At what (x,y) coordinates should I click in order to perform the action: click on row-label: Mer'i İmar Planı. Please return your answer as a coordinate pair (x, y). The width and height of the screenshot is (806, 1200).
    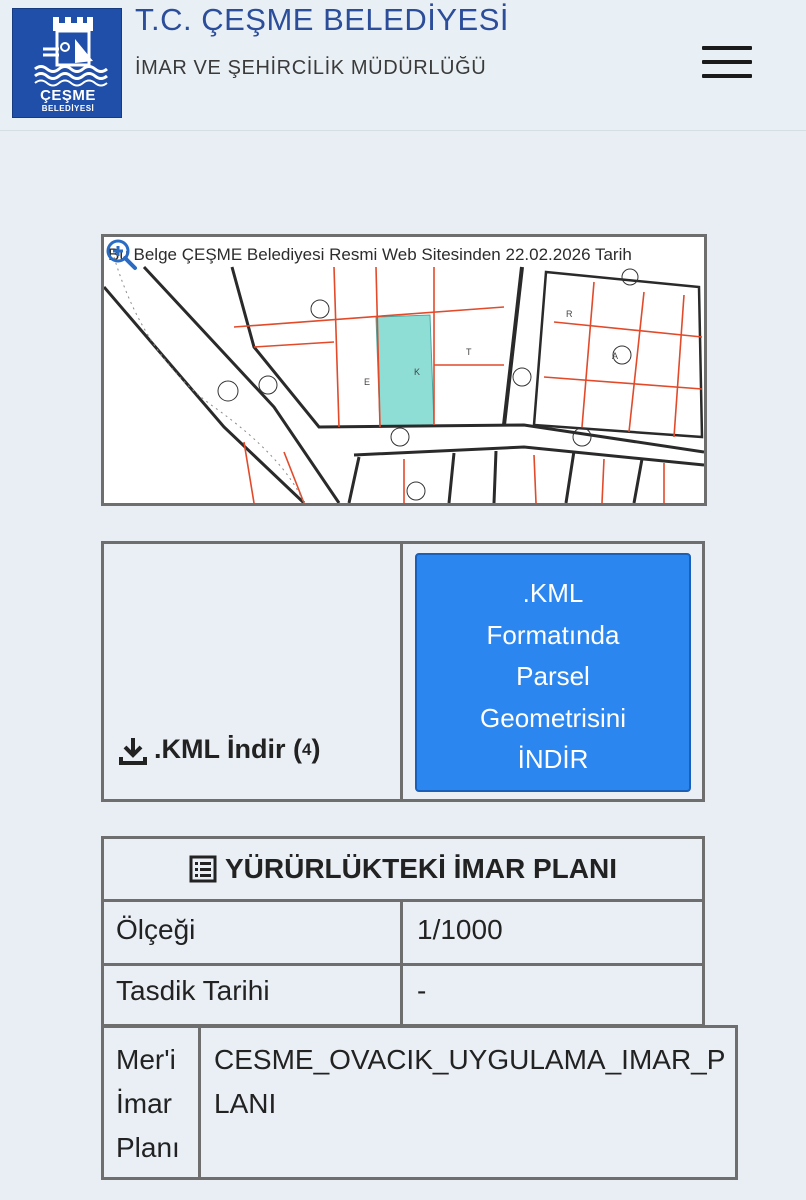
    Looking at the image, I should click on (148, 1103).